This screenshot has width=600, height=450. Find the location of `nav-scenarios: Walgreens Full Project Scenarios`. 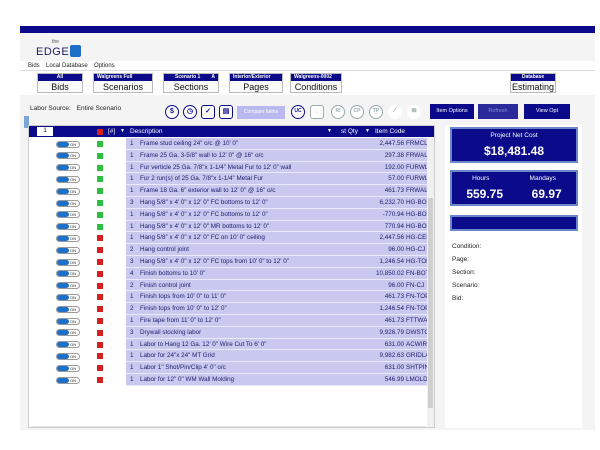

nav-scenarios: Walgreens Full Project Scenarios is located at coordinates (123, 83).